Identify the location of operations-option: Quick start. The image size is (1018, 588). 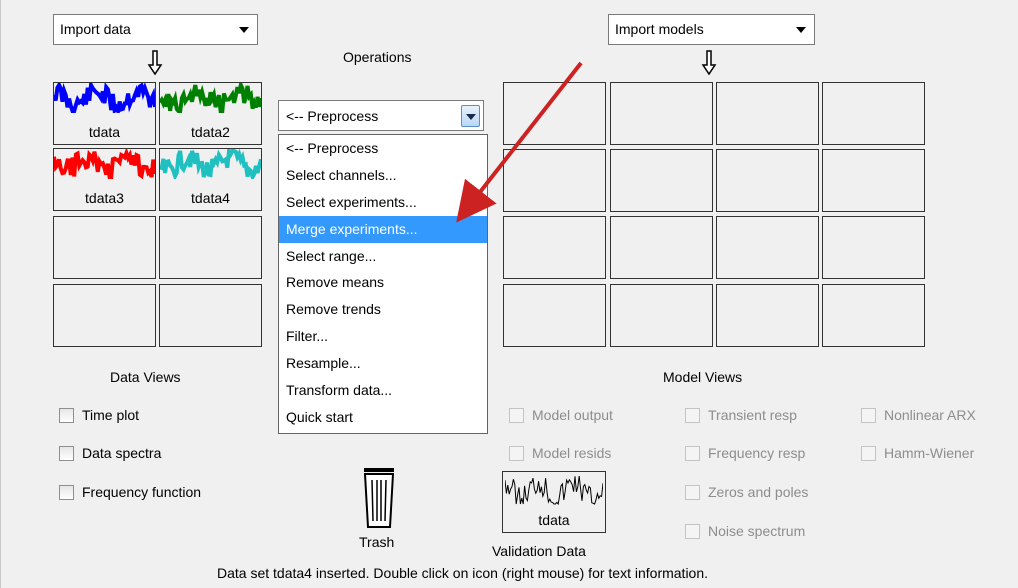
(383, 417).